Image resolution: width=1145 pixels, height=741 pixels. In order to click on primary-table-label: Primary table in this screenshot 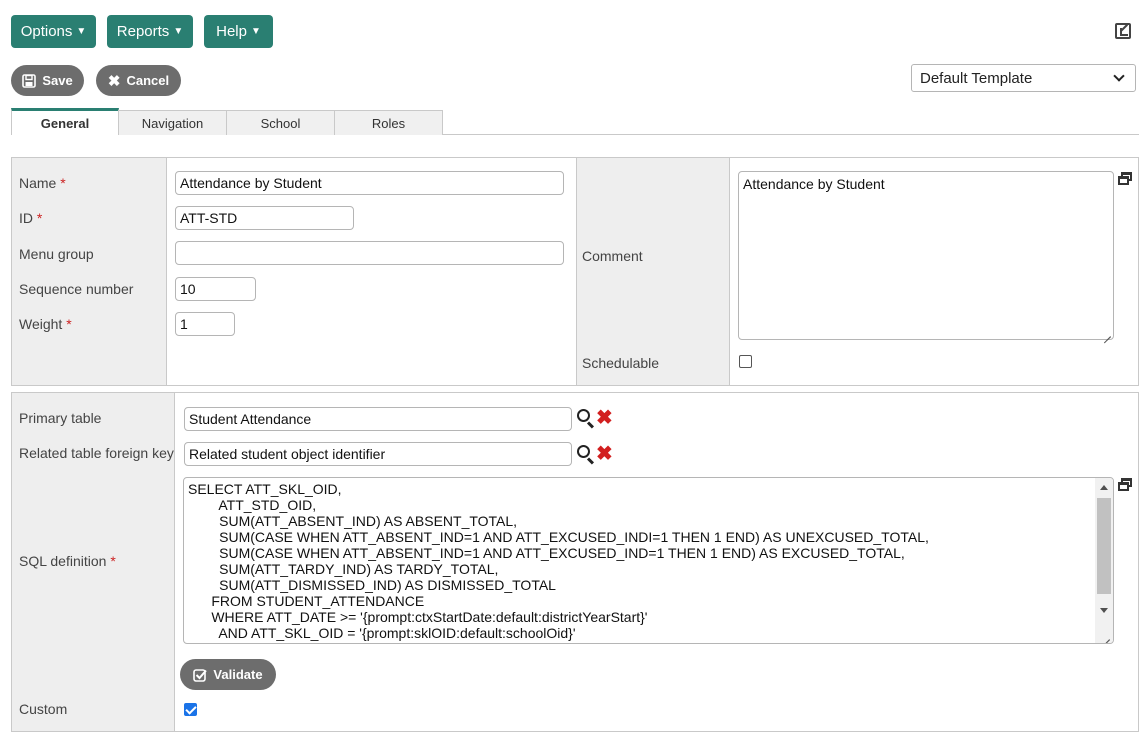, I will do `click(60, 418)`.